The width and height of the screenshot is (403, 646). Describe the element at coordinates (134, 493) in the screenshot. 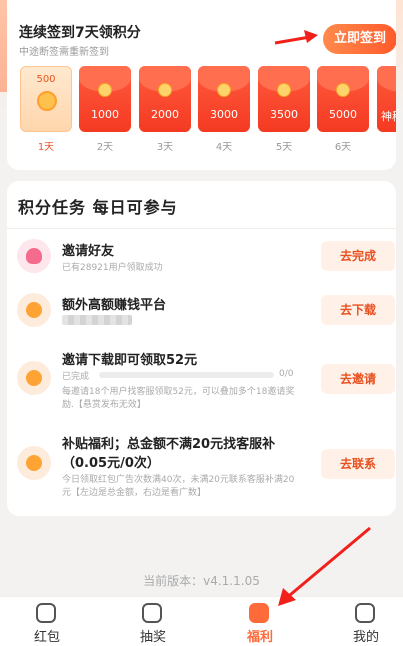

I see `task-desc: 元【左边是总金额，右边是看广数】` at that location.